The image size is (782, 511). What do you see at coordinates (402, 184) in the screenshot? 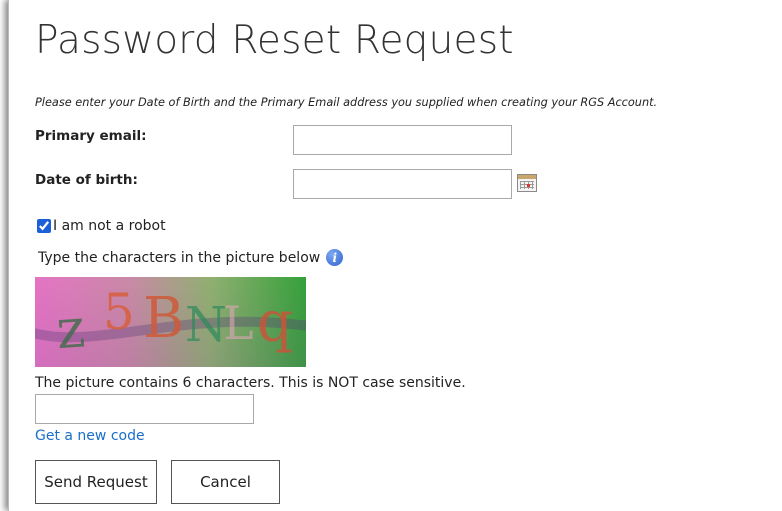
I see `dob-field` at bounding box center [402, 184].